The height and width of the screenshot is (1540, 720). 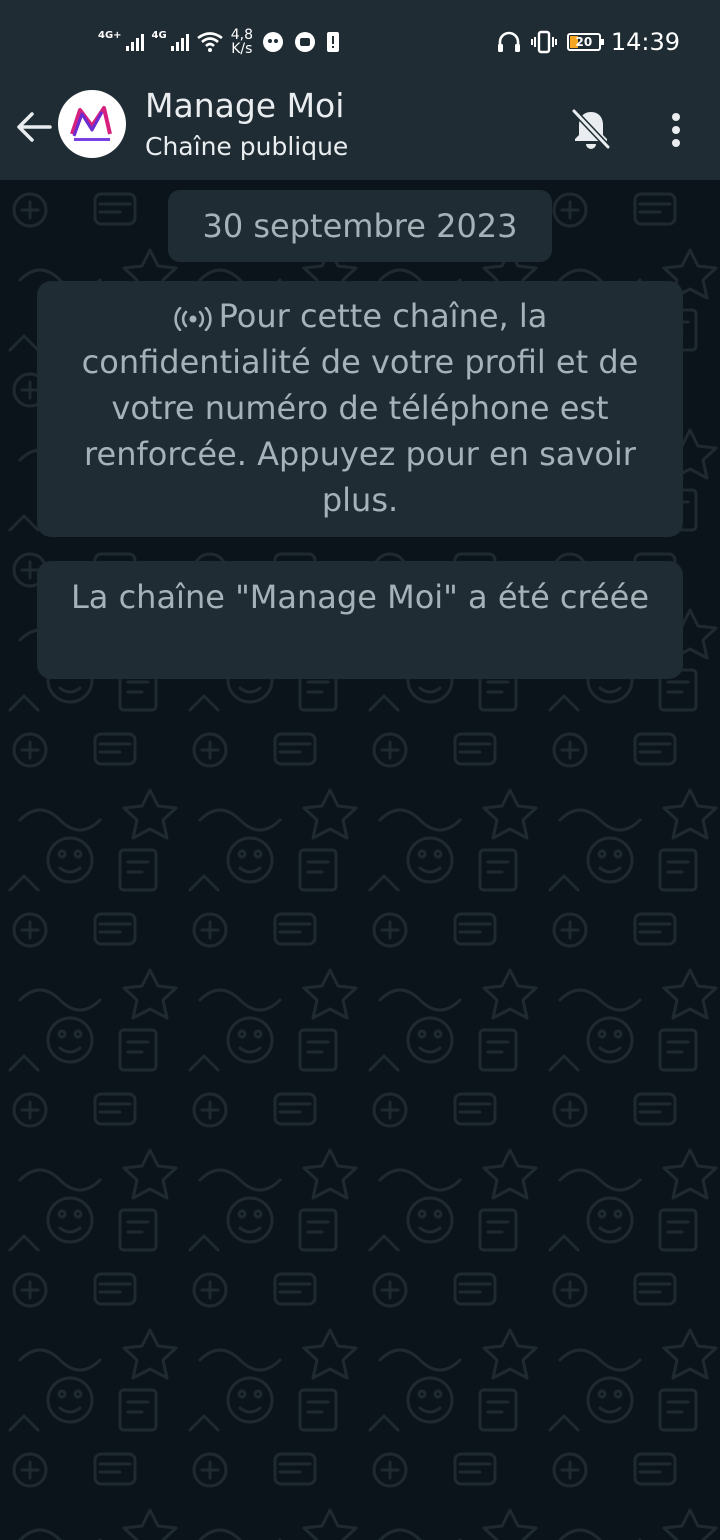 What do you see at coordinates (508, 41) in the screenshot?
I see `headphones-icon` at bounding box center [508, 41].